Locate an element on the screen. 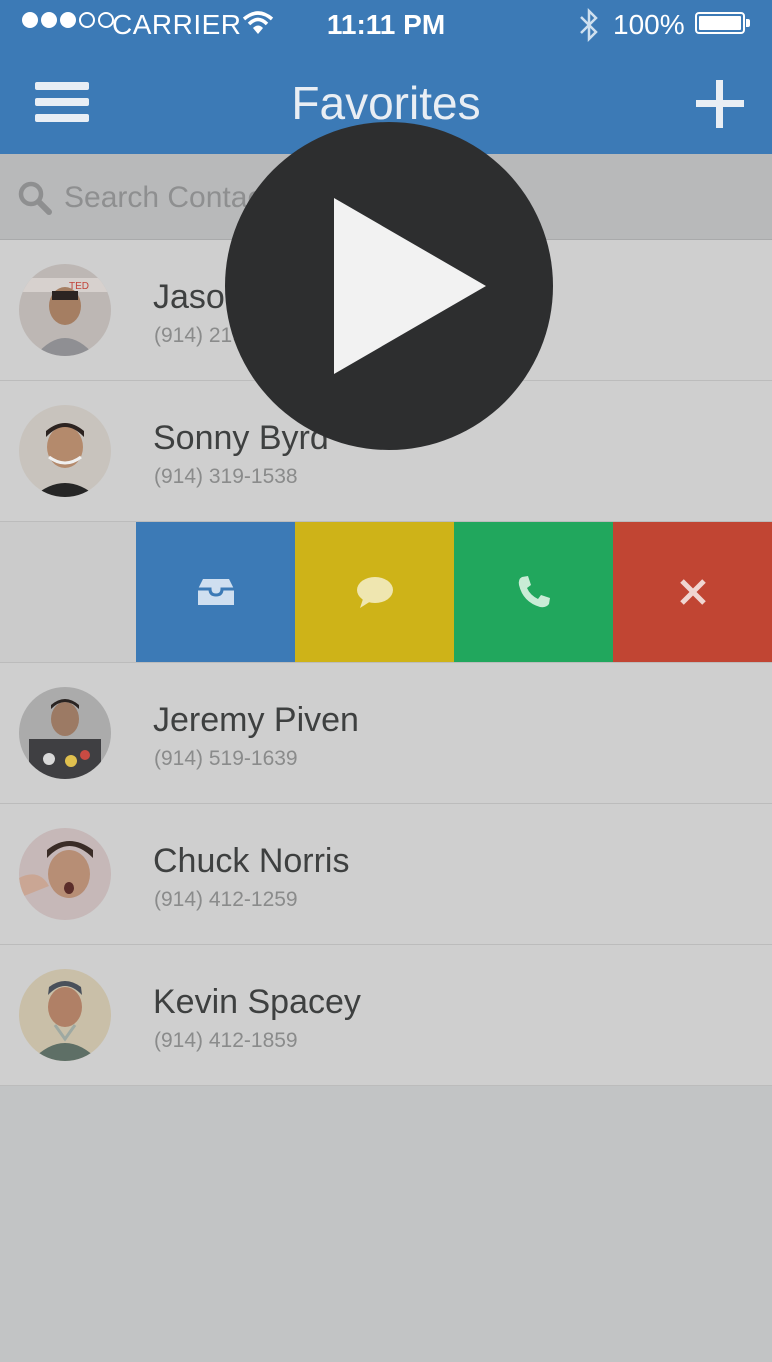 The image size is (772, 1362). contact-name: Kevin Spacey is located at coordinates (257, 1002).